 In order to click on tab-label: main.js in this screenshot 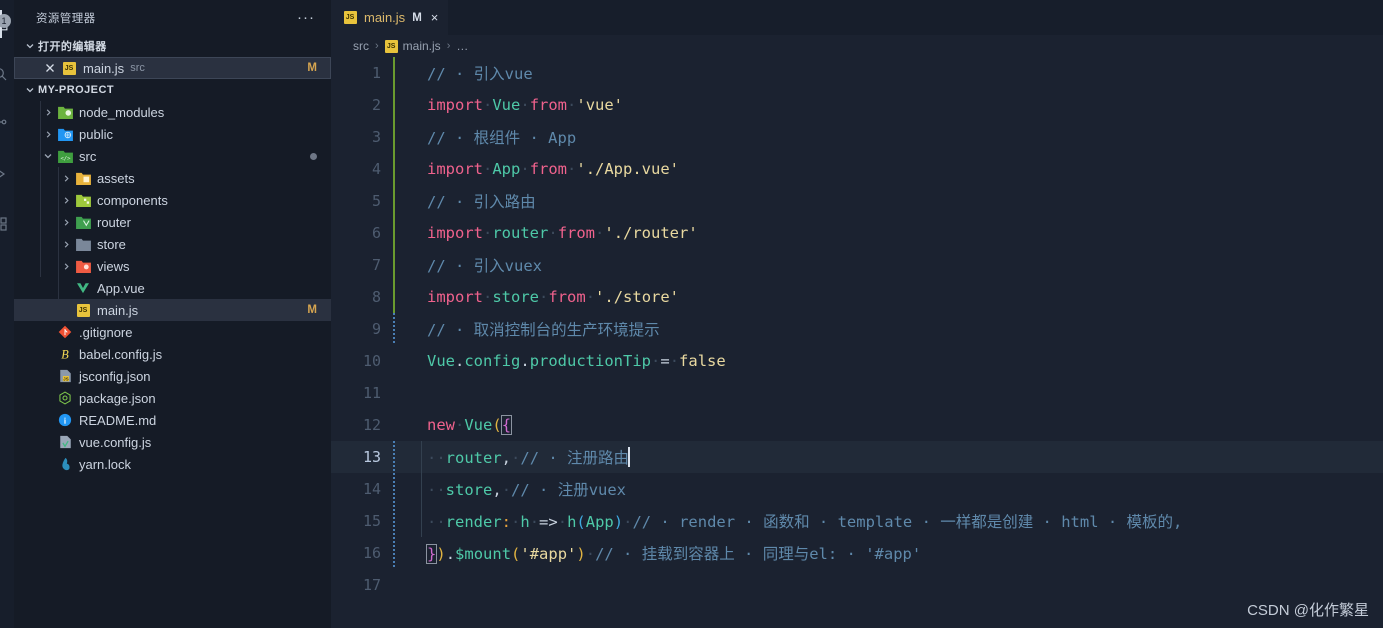, I will do `click(385, 17)`.